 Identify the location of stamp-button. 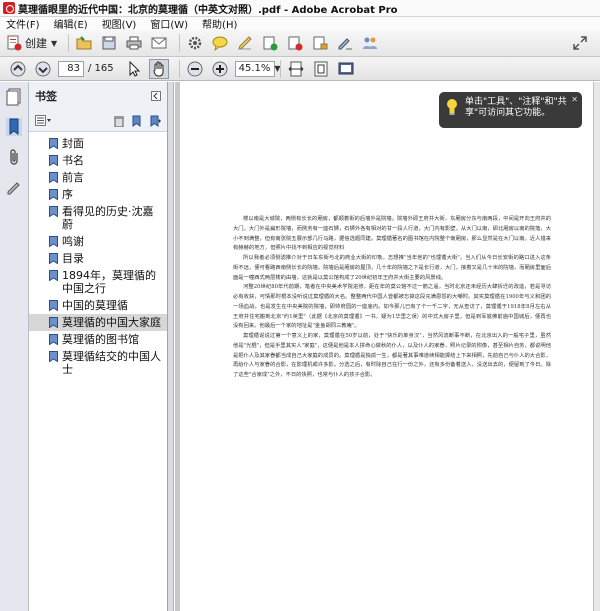
(295, 43).